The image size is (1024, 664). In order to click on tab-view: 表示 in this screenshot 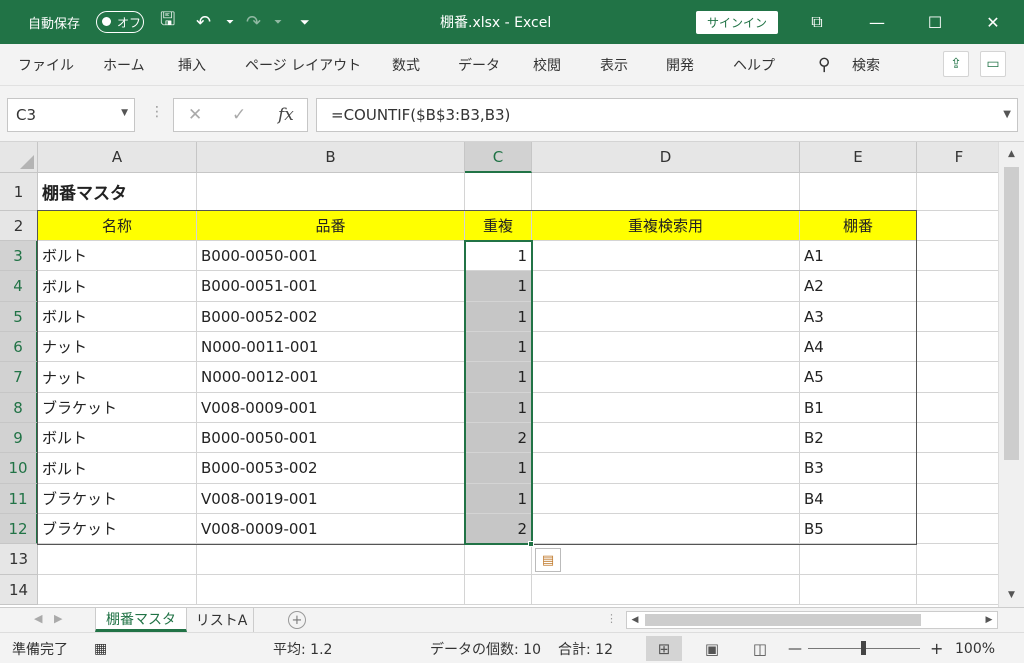, I will do `click(614, 65)`.